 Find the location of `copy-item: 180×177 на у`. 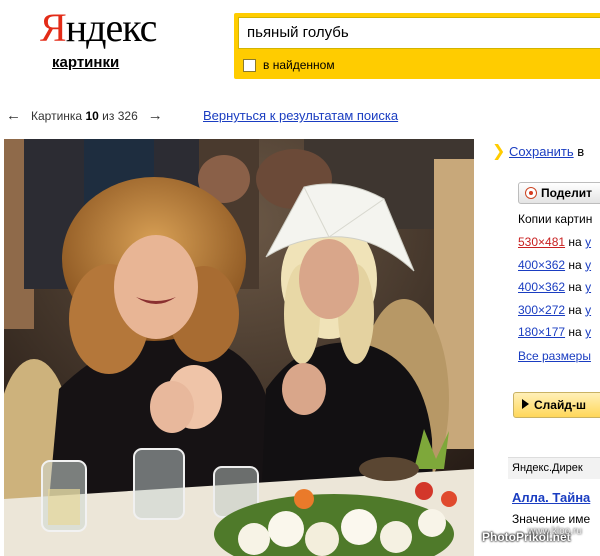

copy-item: 180×177 на у is located at coordinates (554, 336).